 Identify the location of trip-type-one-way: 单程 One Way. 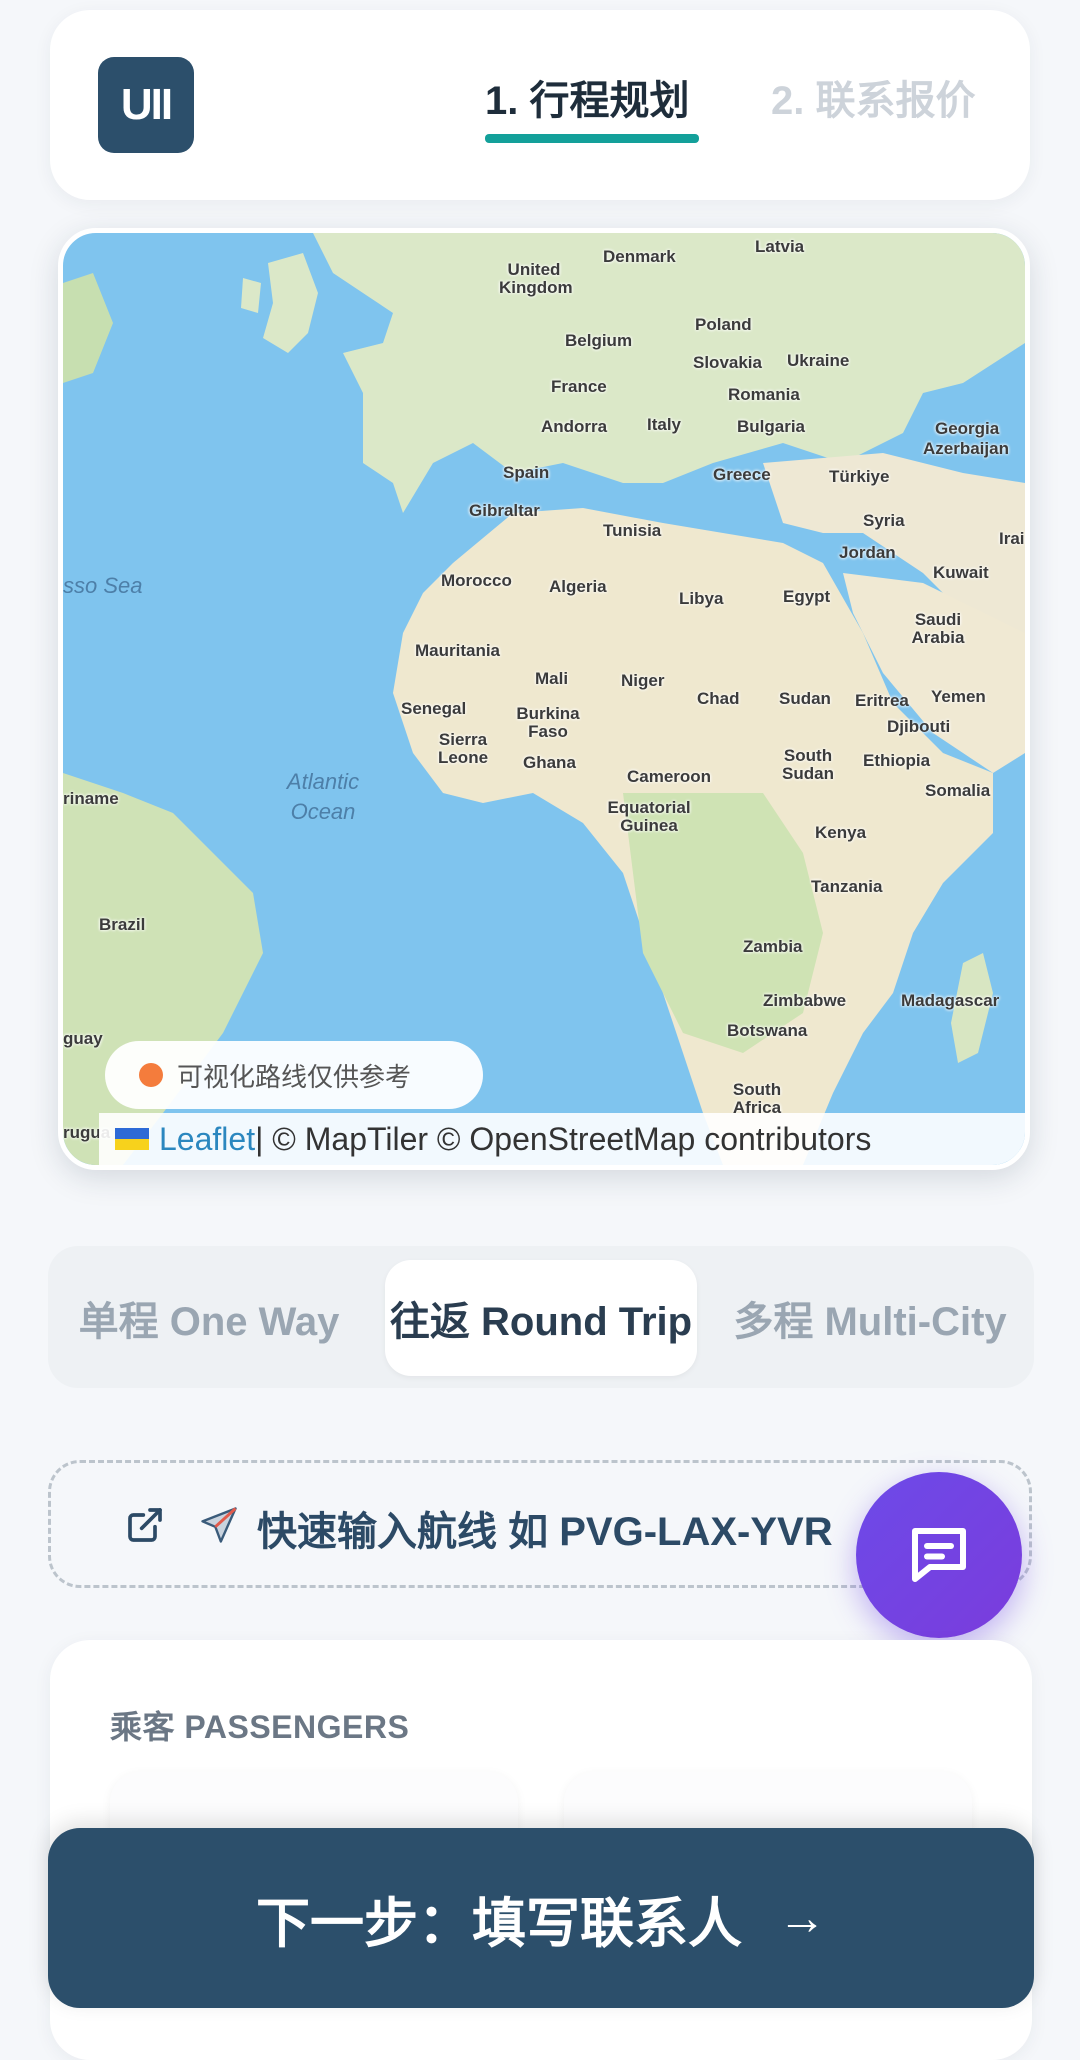
(209, 1318).